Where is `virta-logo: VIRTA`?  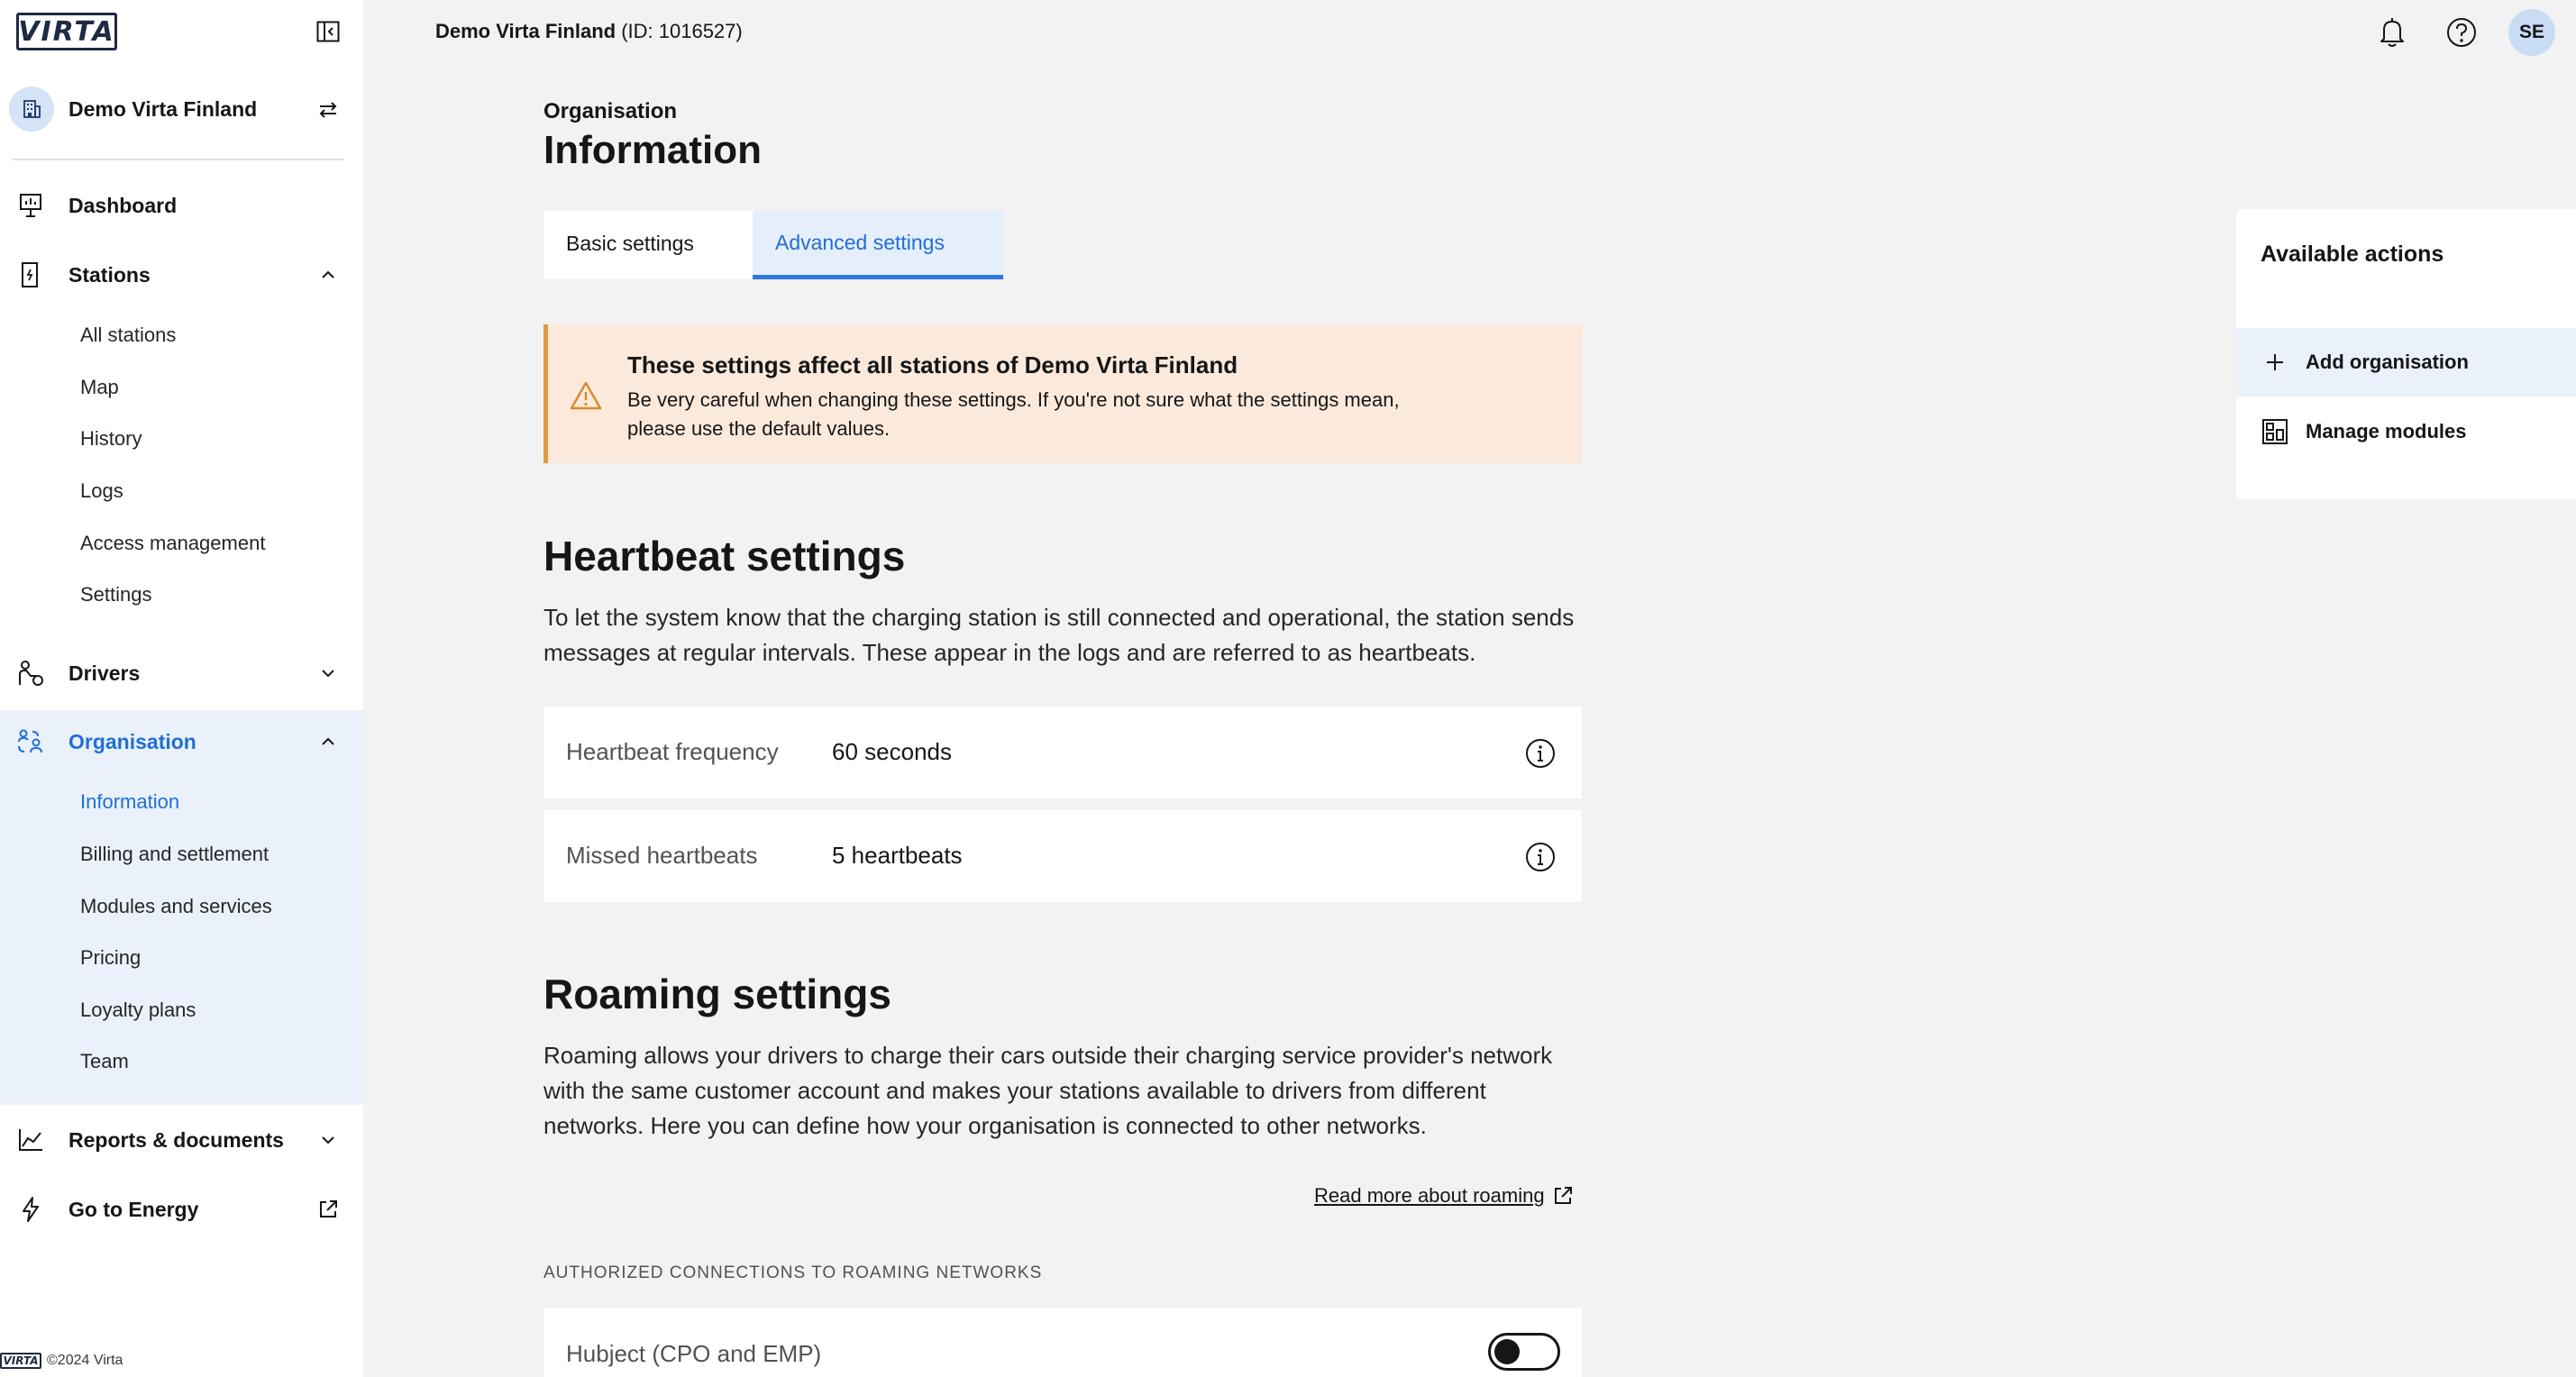
virta-logo: VIRTA is located at coordinates (66, 32).